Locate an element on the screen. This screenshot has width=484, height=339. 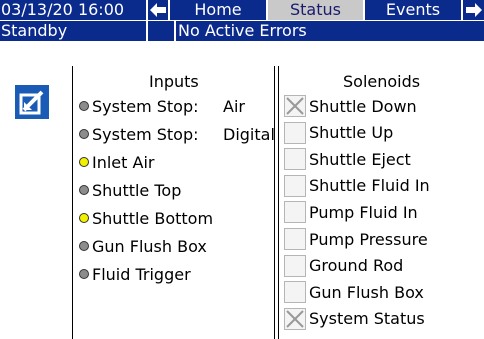
solenoid-row: Shuttle Up is located at coordinates (338, 133).